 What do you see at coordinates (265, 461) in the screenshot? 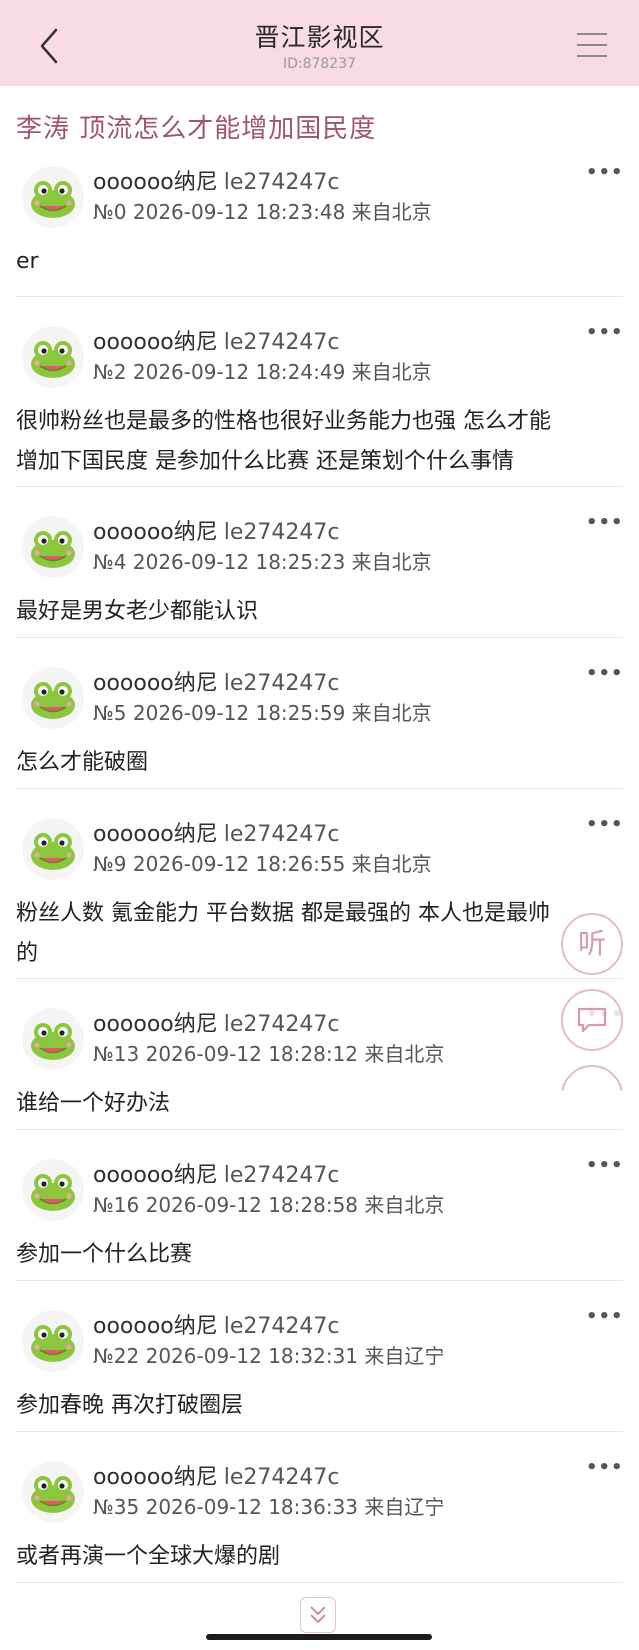
I see `post-content-line: 增加下国民度 是参加什么比赛 还是策划个什么事情` at bounding box center [265, 461].